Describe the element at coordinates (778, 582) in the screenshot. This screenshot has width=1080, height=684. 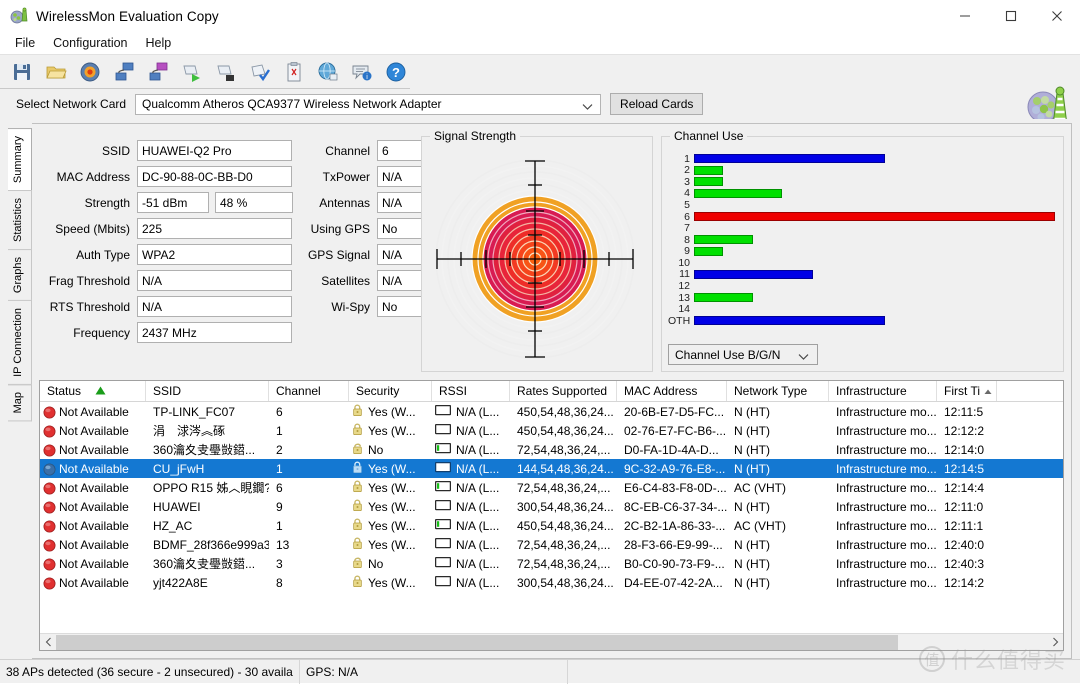
I see `table-cell-type: N (HT)` at that location.